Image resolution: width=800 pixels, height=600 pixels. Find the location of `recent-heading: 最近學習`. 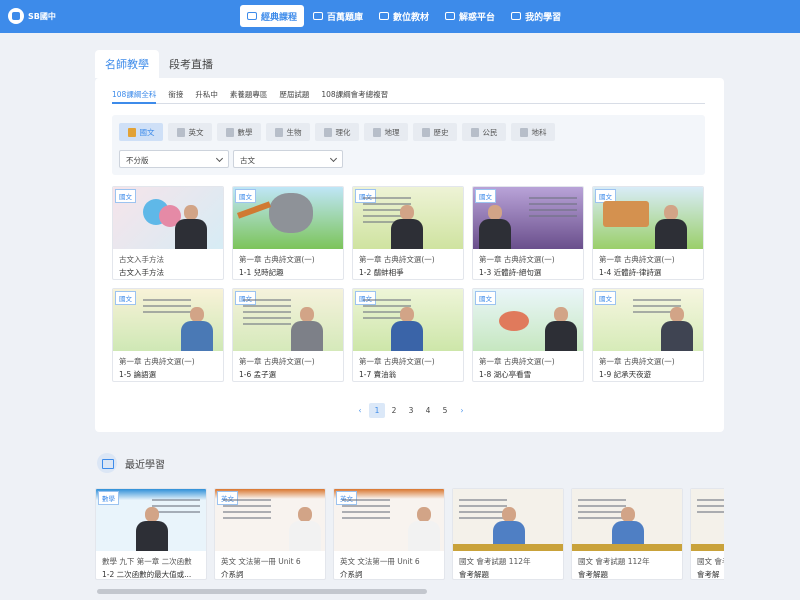

recent-heading: 最近學習 is located at coordinates (145, 465).